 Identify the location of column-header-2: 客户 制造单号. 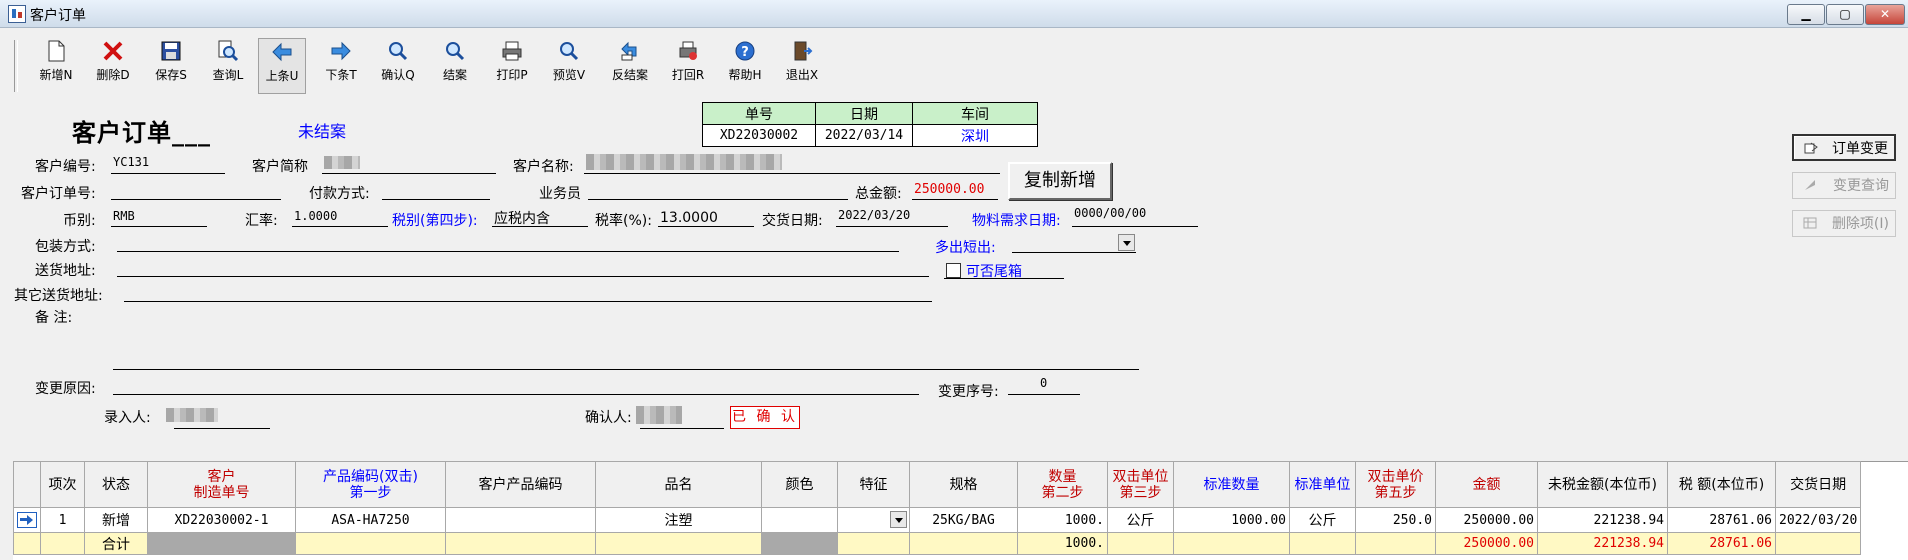
(221, 484).